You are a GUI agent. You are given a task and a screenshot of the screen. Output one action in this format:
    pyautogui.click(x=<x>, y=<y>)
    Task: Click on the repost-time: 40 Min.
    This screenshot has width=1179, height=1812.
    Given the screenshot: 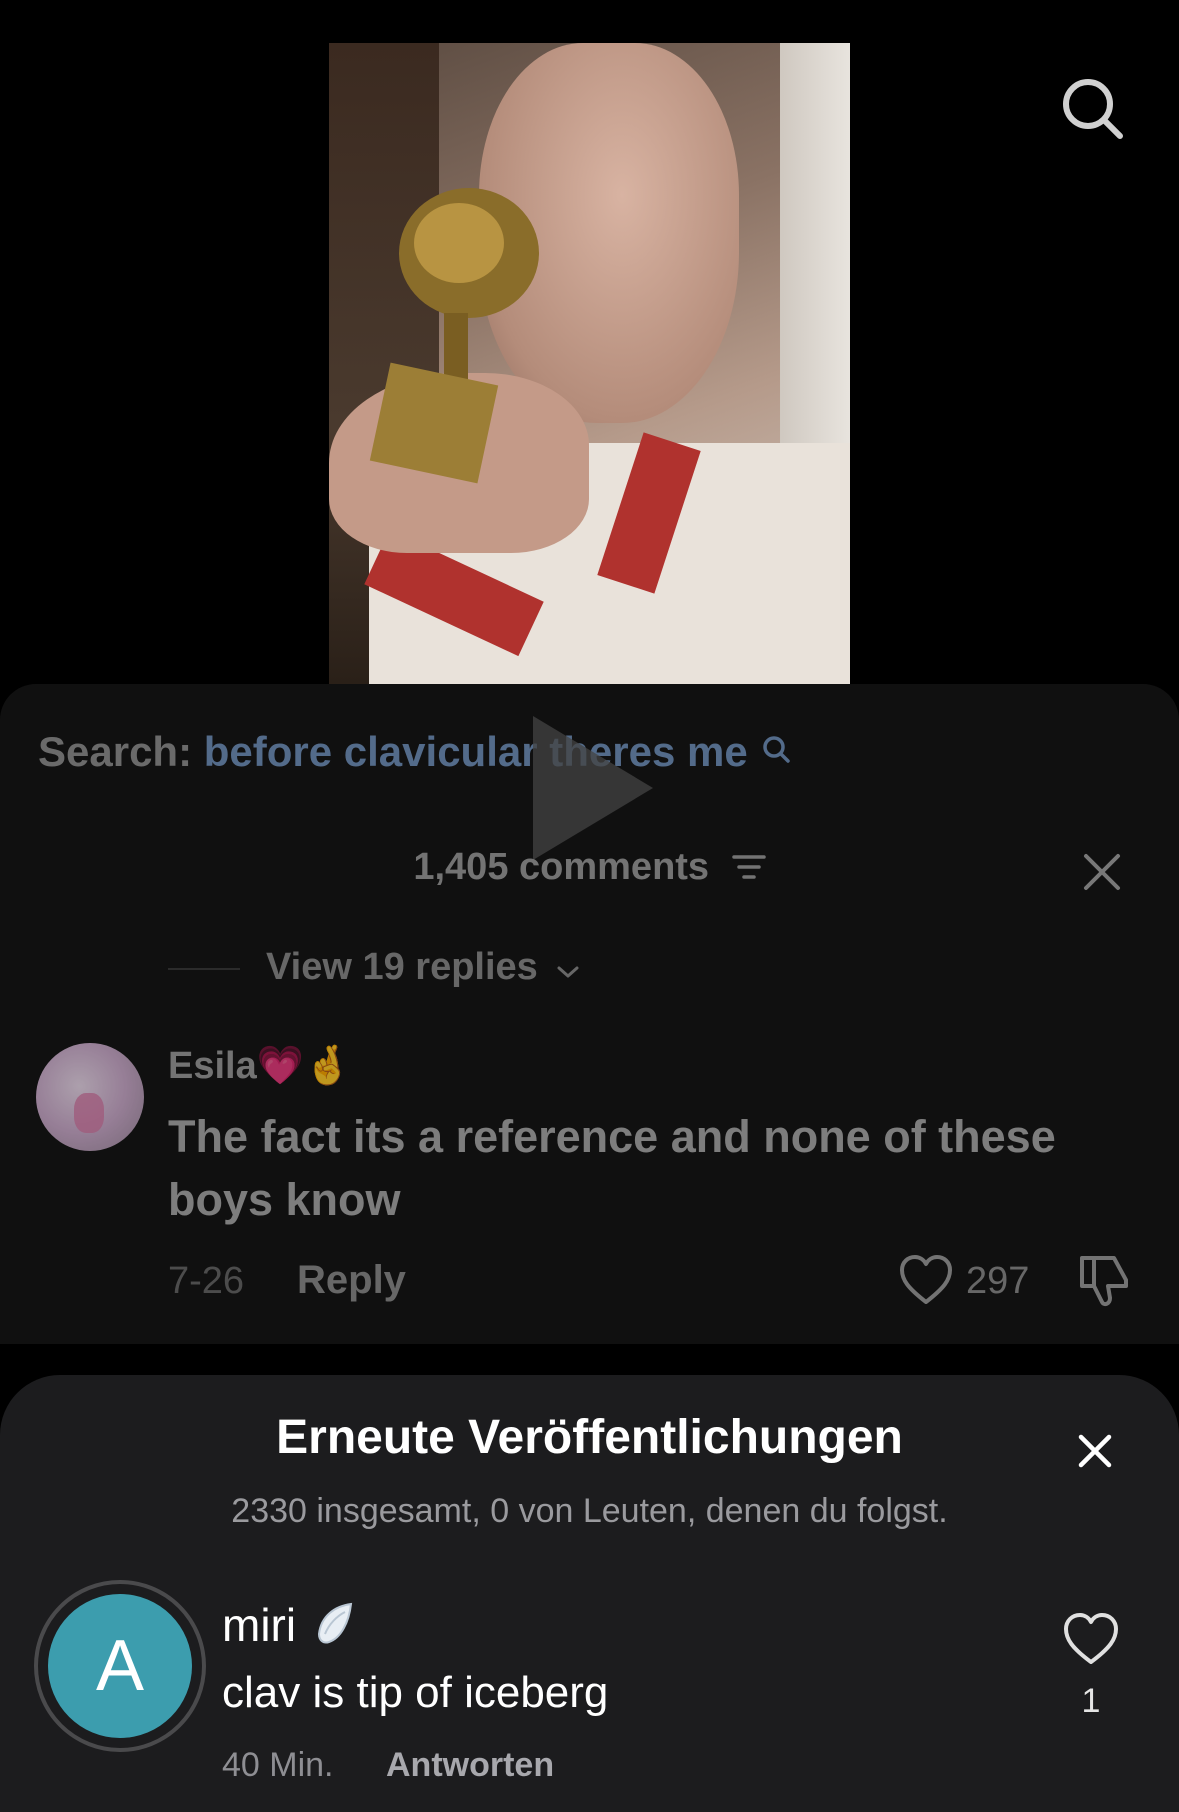 What is the action you would take?
    pyautogui.click(x=278, y=1765)
    